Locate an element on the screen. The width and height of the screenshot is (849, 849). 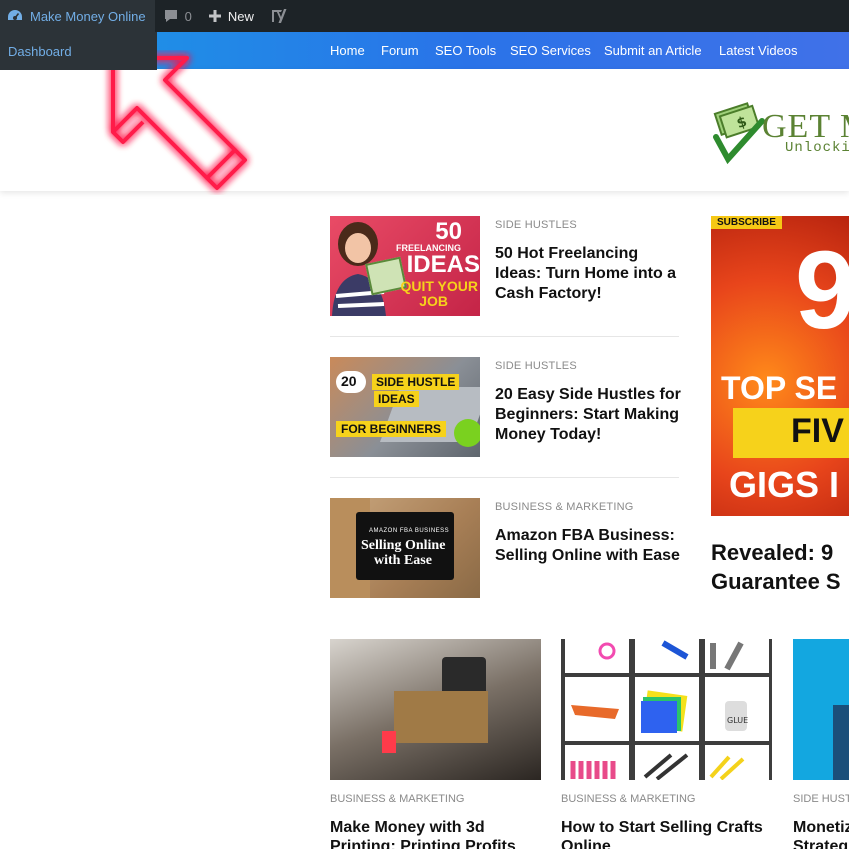
plus-icon is located at coordinates (214, 16).